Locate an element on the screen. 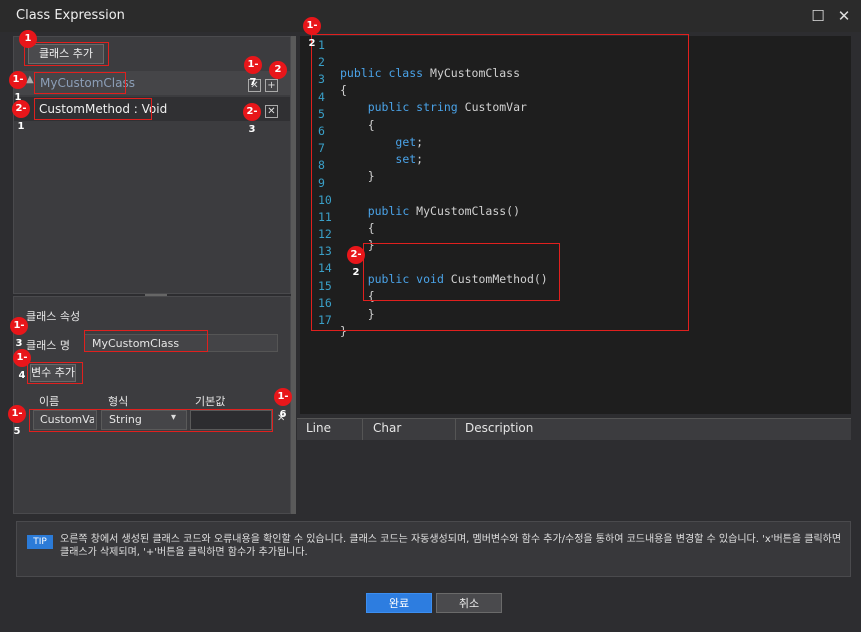 The image size is (861, 632). cancel-button: 취소 is located at coordinates (469, 603).